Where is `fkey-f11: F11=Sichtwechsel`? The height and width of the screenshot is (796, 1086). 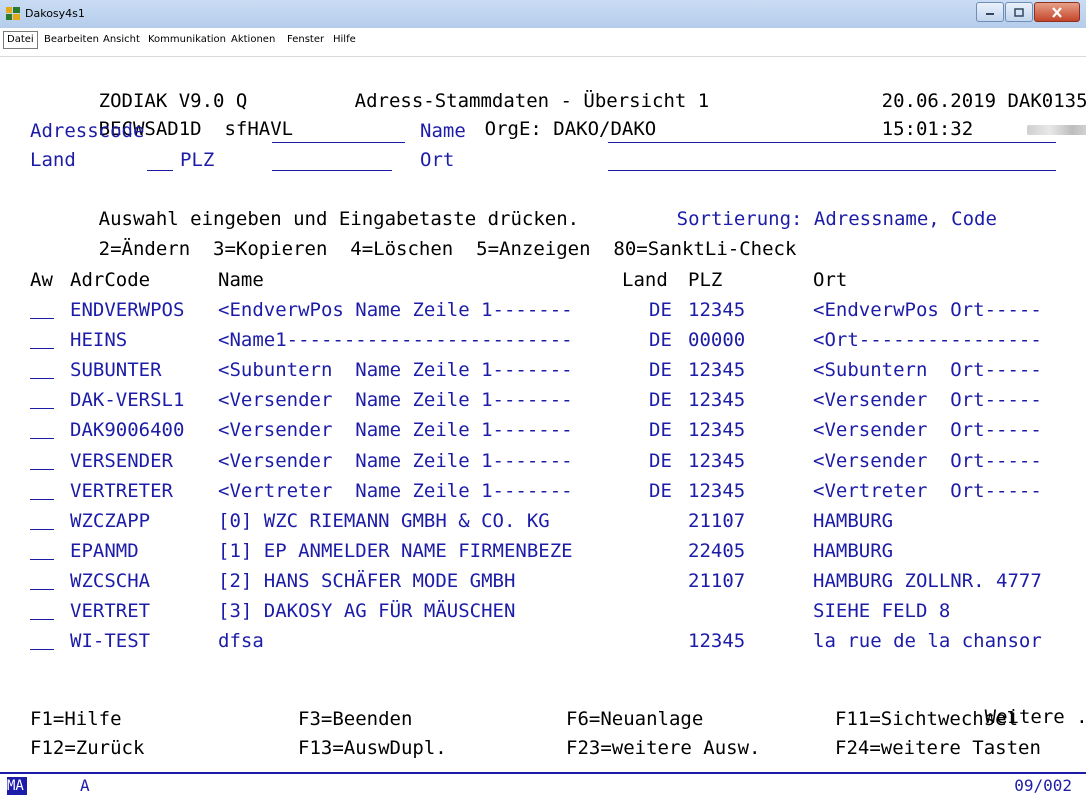
fkey-f11: F11=Sichtwechsel is located at coordinates (926, 719).